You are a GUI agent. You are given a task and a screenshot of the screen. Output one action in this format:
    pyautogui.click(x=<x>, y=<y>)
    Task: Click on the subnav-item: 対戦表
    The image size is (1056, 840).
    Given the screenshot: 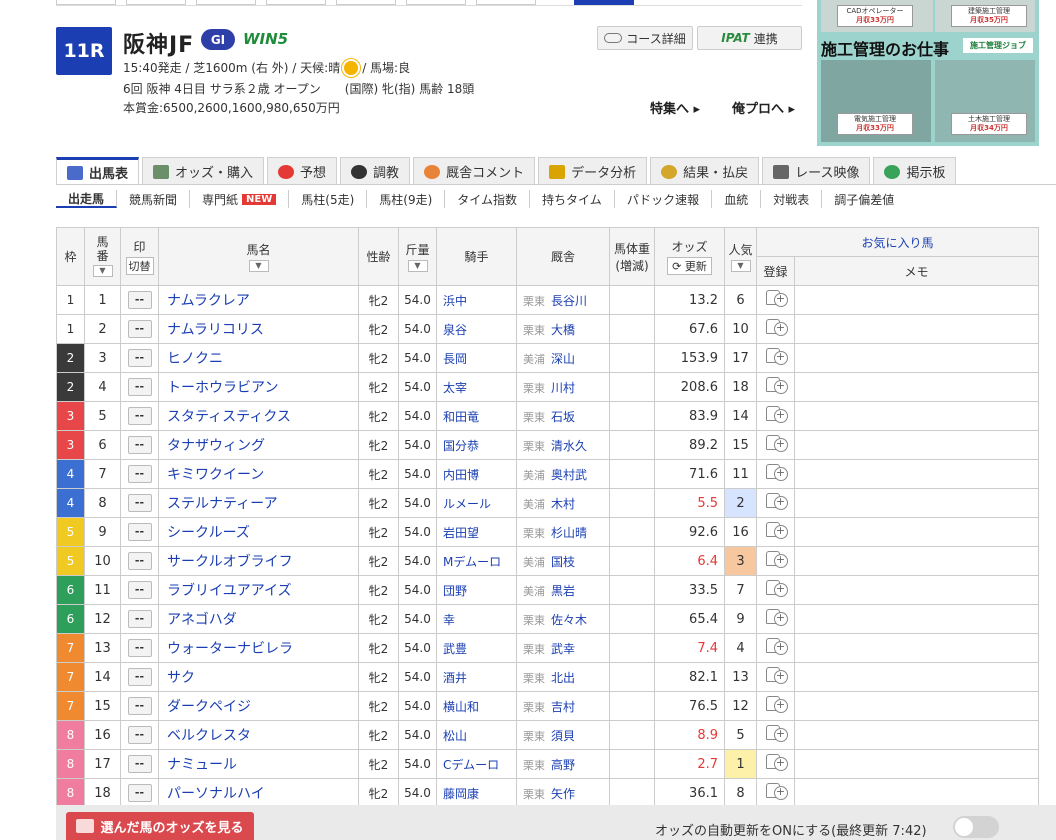 What is the action you would take?
    pyautogui.click(x=792, y=199)
    